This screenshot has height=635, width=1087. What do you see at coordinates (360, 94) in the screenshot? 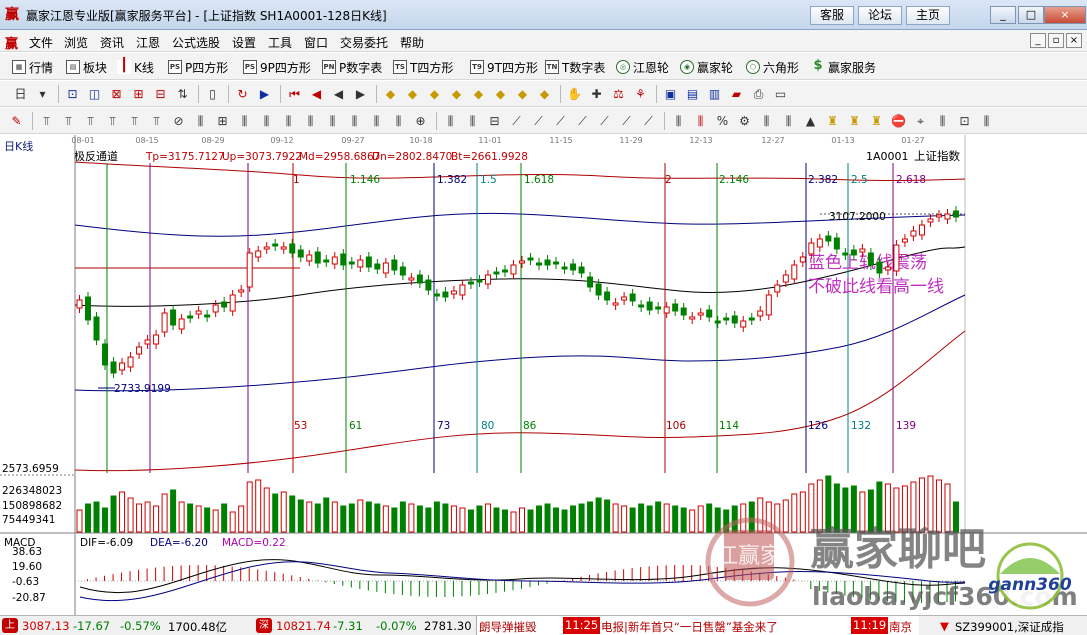
I see `scroll-right-icon: ▶` at bounding box center [360, 94].